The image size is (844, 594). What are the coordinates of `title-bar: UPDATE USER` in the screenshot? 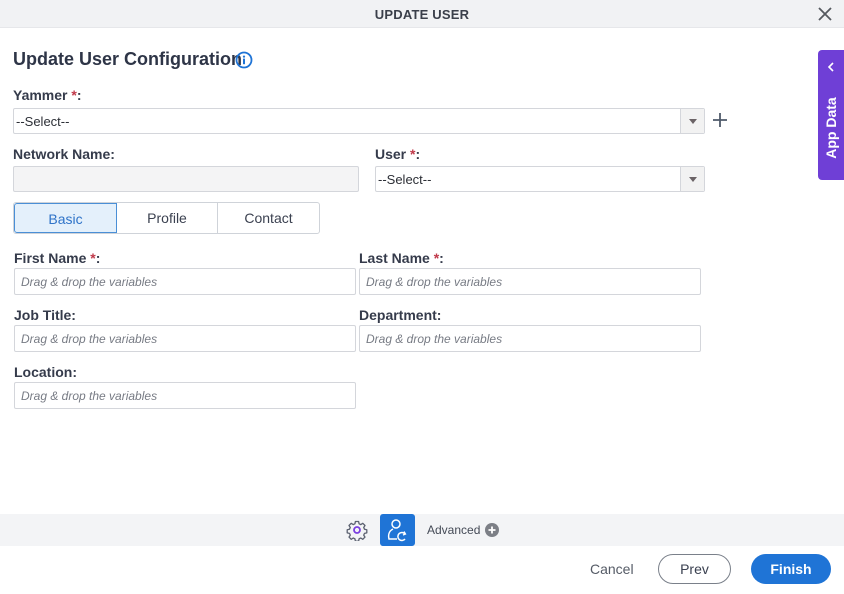 It's located at (422, 14).